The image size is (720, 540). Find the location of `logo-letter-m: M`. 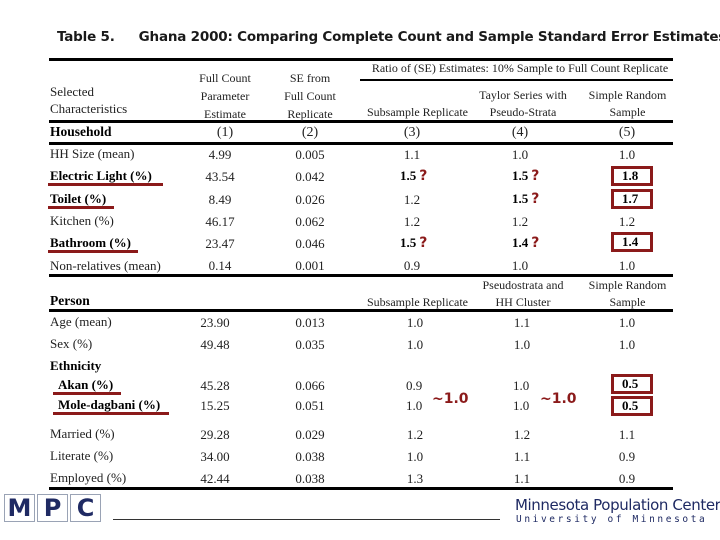

logo-letter-m: M is located at coordinates (19, 508).